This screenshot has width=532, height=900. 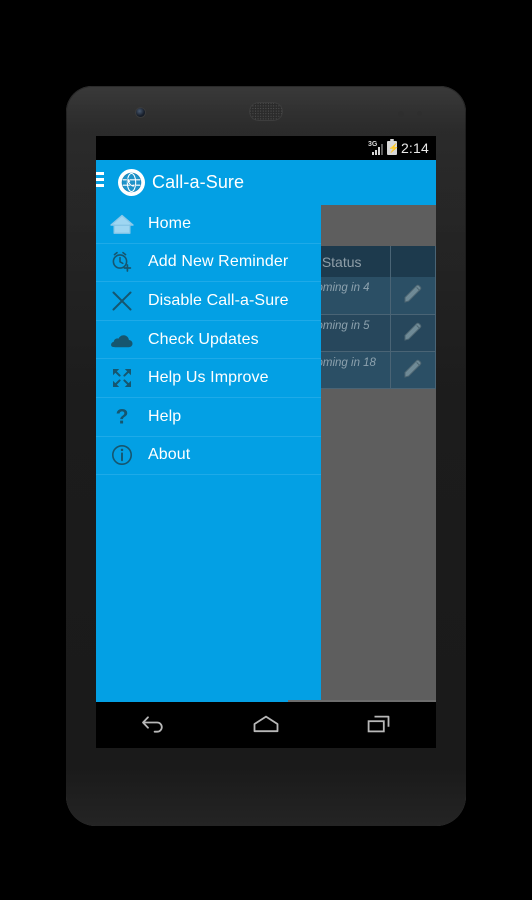 What do you see at coordinates (165, 416) in the screenshot?
I see `drawer-item-label: Help` at bounding box center [165, 416].